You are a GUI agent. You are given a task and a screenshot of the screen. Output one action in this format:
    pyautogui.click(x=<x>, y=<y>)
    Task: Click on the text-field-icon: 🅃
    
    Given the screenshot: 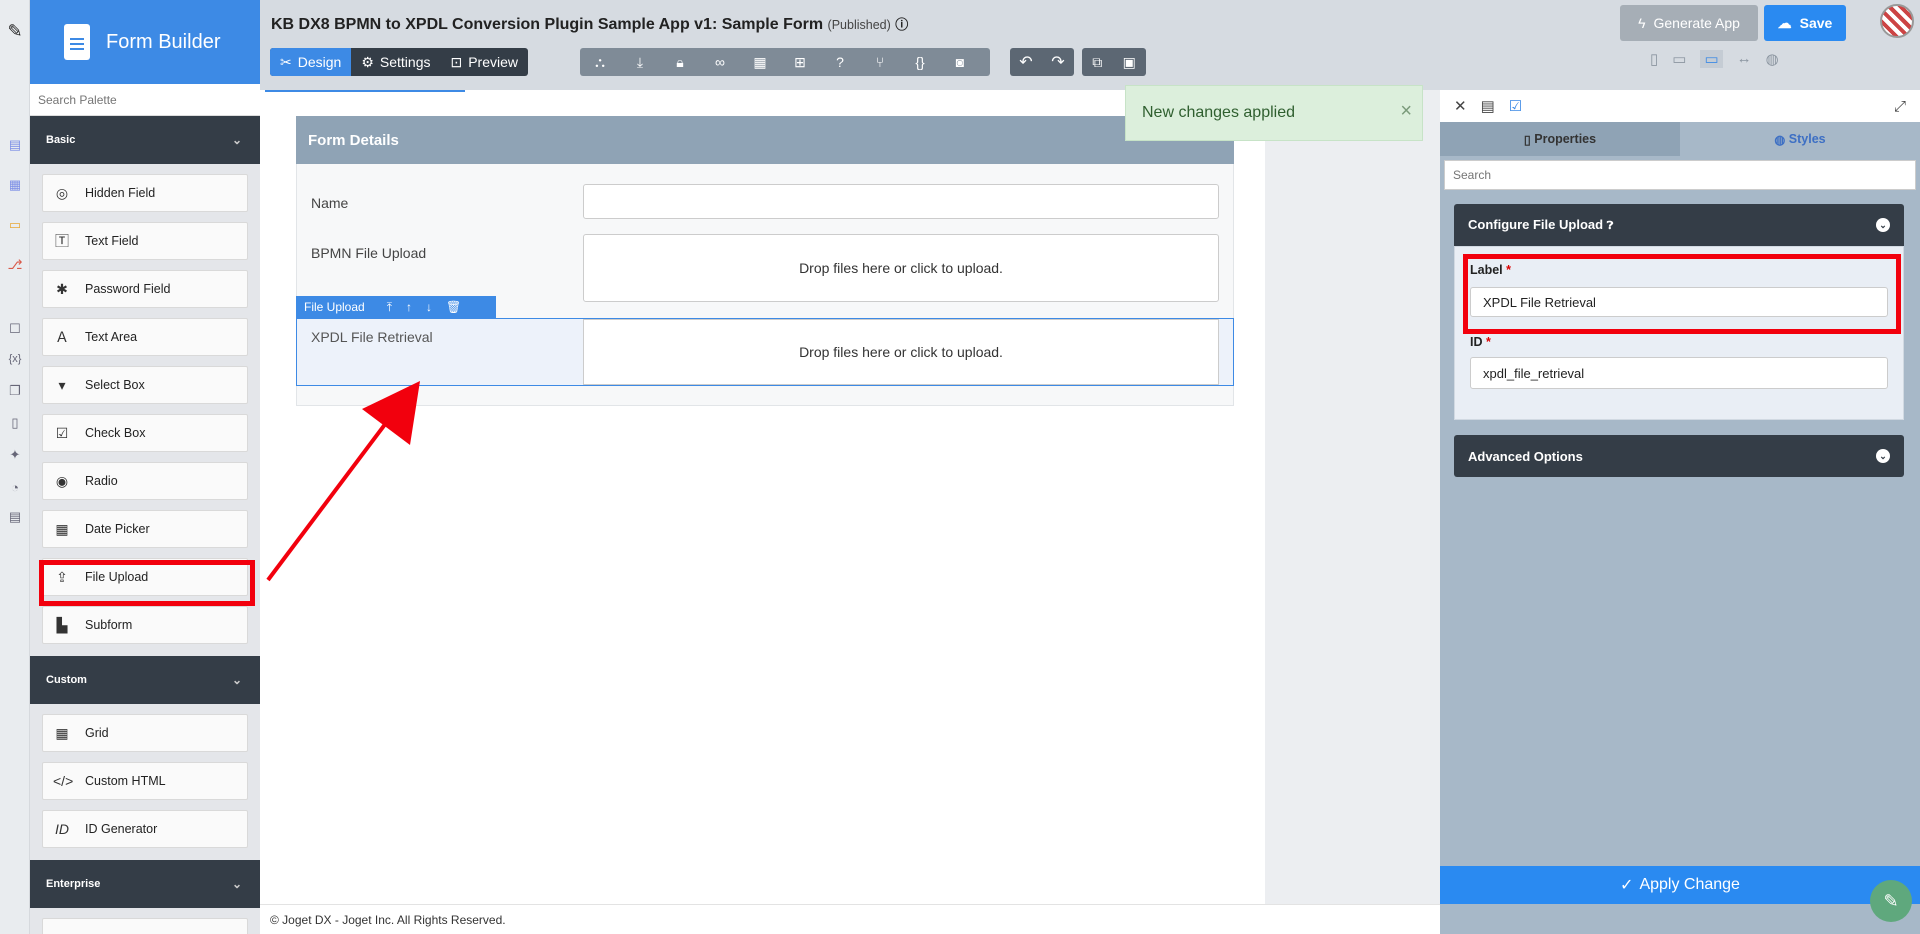 What is the action you would take?
    pyautogui.click(x=62, y=241)
    